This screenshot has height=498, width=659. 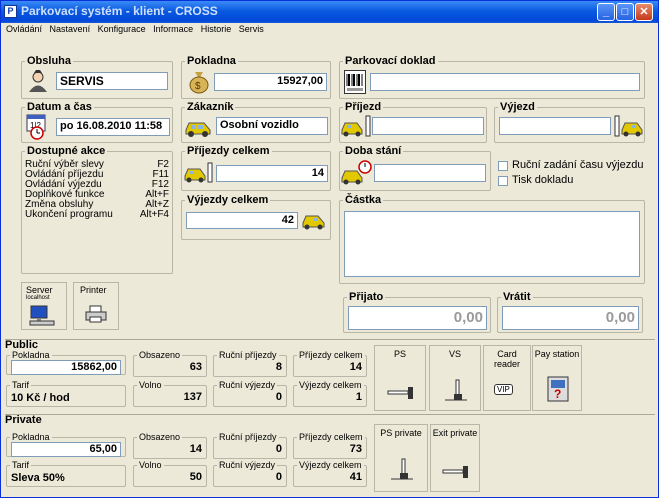 What do you see at coordinates (278, 397) in the screenshot?
I see `public-rucni-vyjezdy-value: 0` at bounding box center [278, 397].